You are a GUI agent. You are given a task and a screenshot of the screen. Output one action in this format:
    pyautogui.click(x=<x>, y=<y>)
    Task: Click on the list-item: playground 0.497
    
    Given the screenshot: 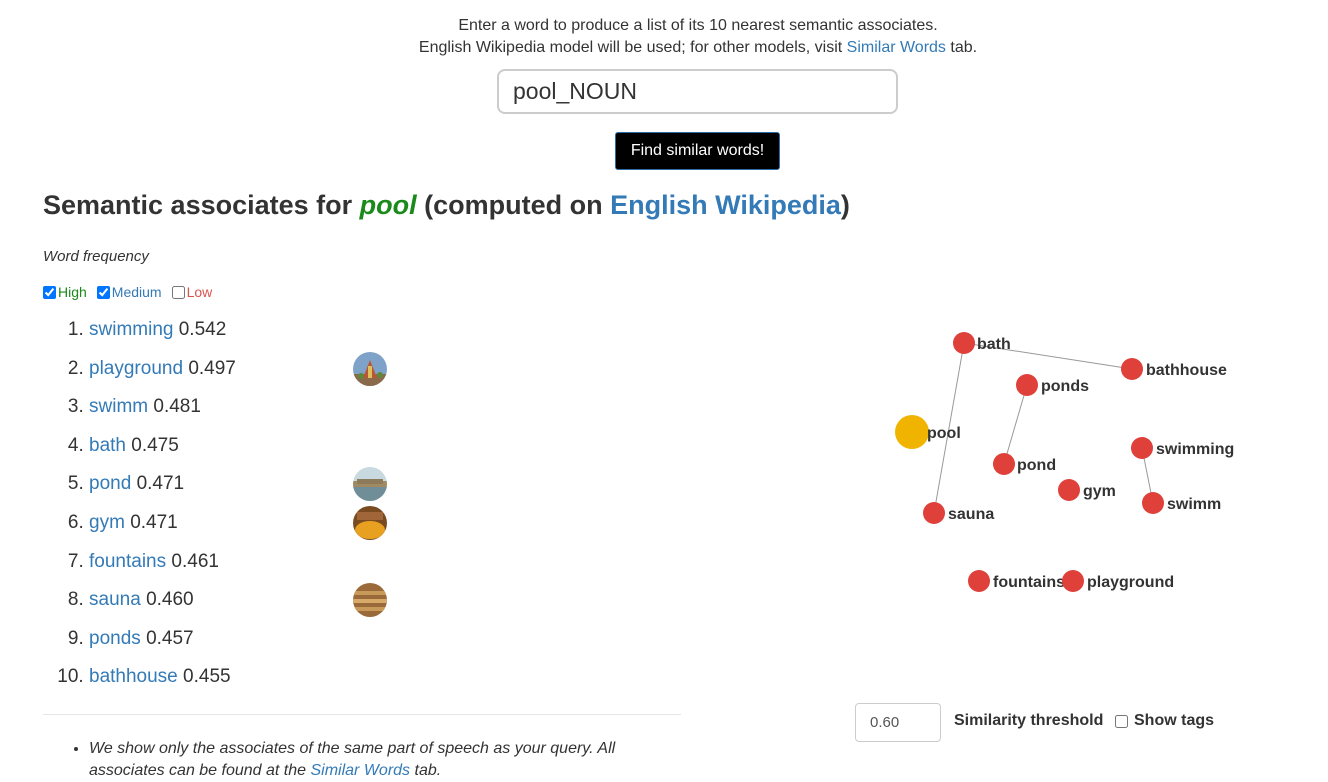 What is the action you would take?
    pyautogui.click(x=269, y=369)
    